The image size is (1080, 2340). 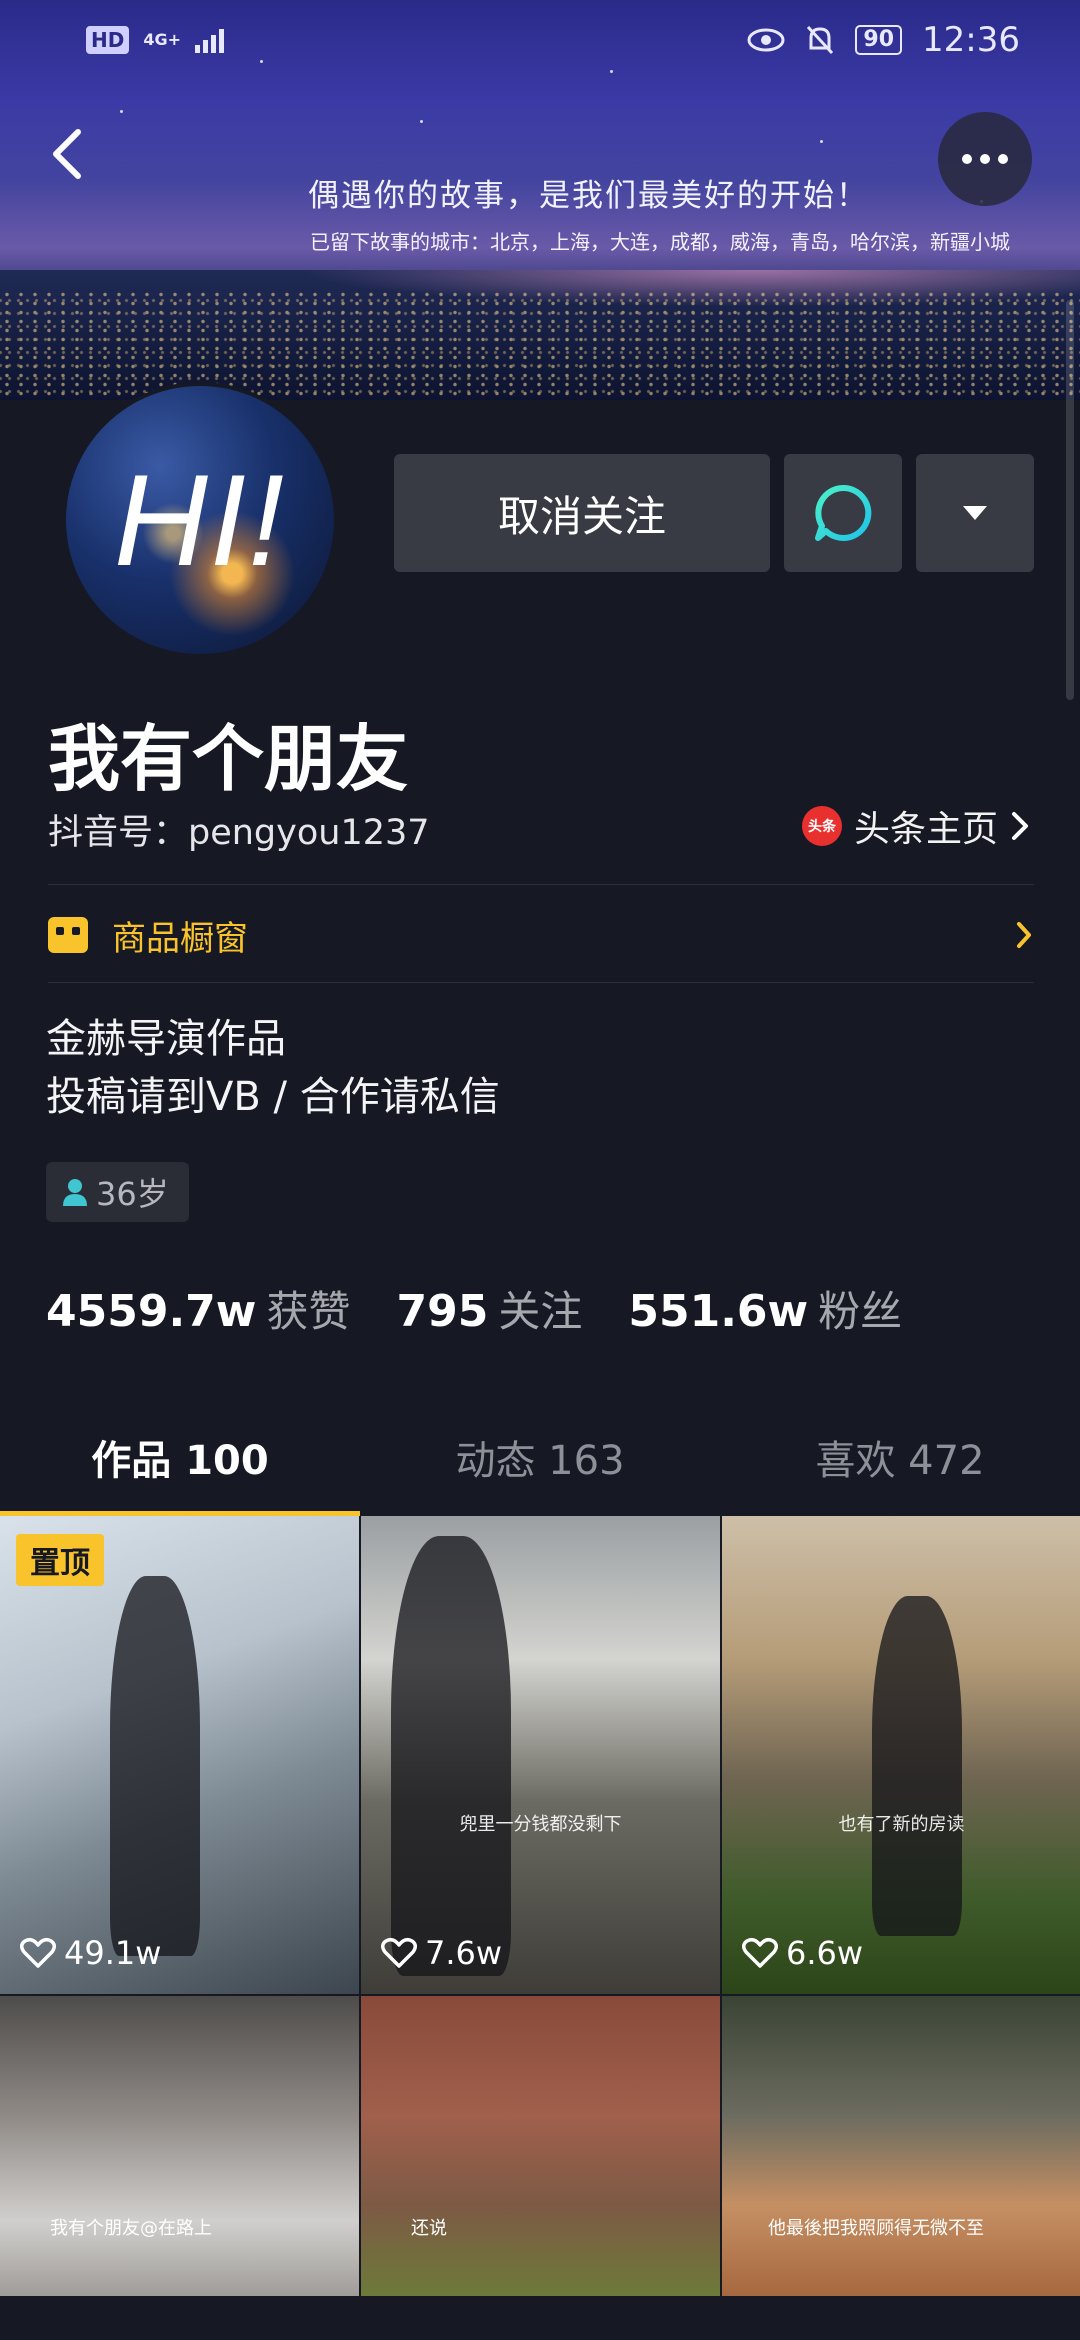 What do you see at coordinates (273, 1068) in the screenshot?
I see `bio: 金赫导演作品 投稿请到VB / 合作请私信` at bounding box center [273, 1068].